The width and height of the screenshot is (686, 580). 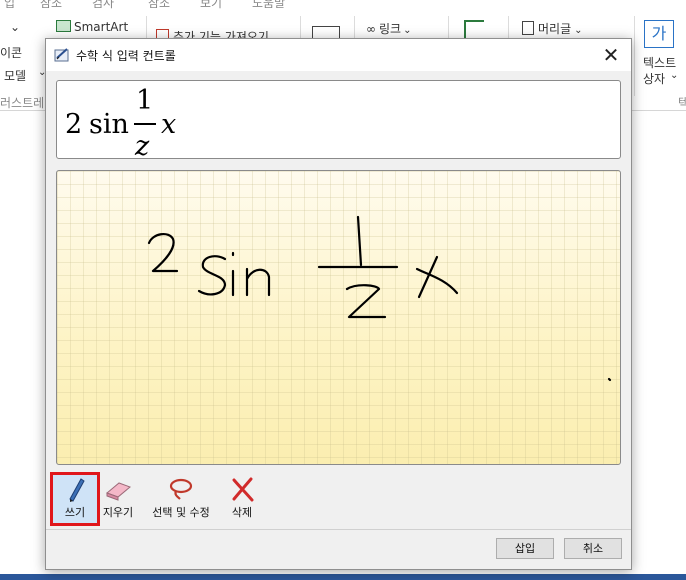 I want to click on ribbon-separator, so click(x=634, y=56).